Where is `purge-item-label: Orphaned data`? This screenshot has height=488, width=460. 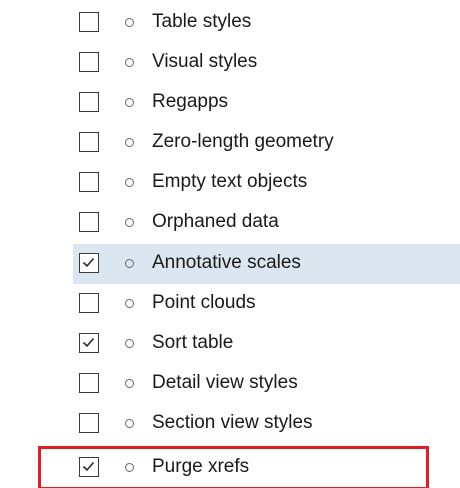
purge-item-label: Orphaned data is located at coordinates (215, 221).